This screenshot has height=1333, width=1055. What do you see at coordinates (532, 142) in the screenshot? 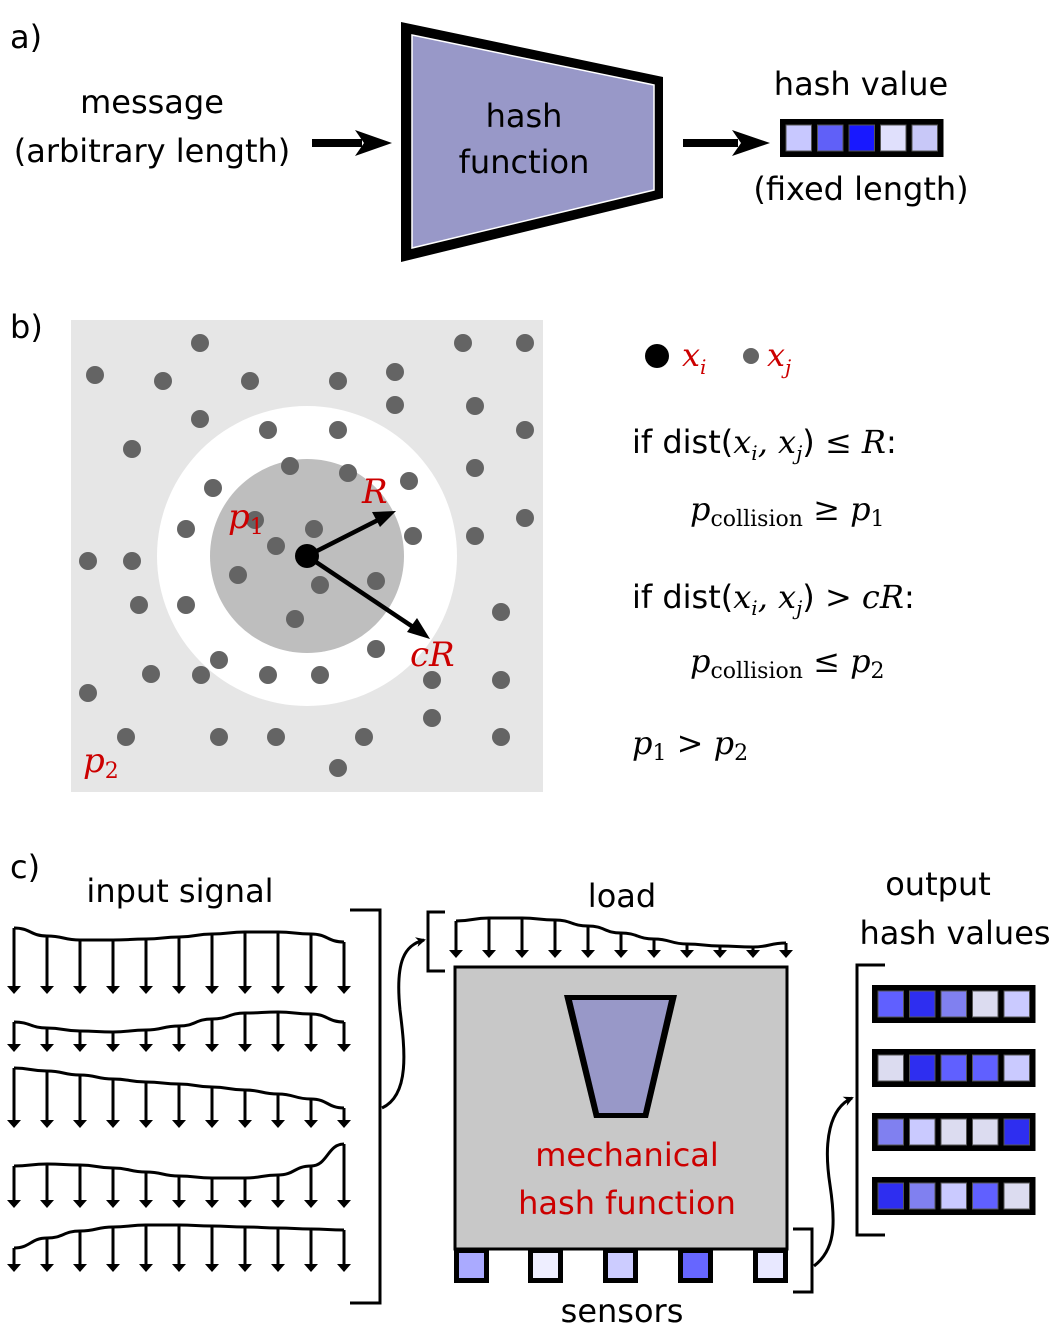
I see `hash-function-shape` at bounding box center [532, 142].